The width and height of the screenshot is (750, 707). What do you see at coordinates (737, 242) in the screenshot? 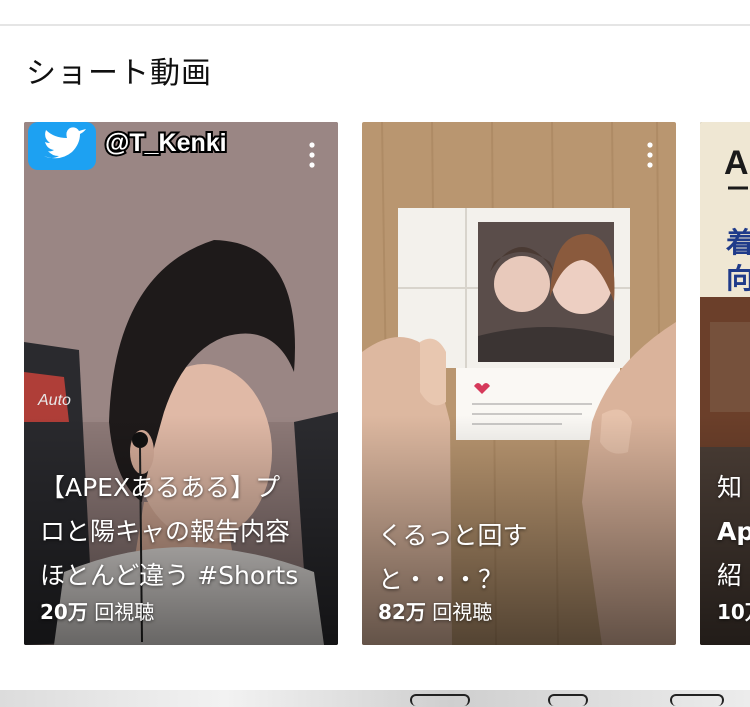
I see `thumb-text: 着` at bounding box center [737, 242].